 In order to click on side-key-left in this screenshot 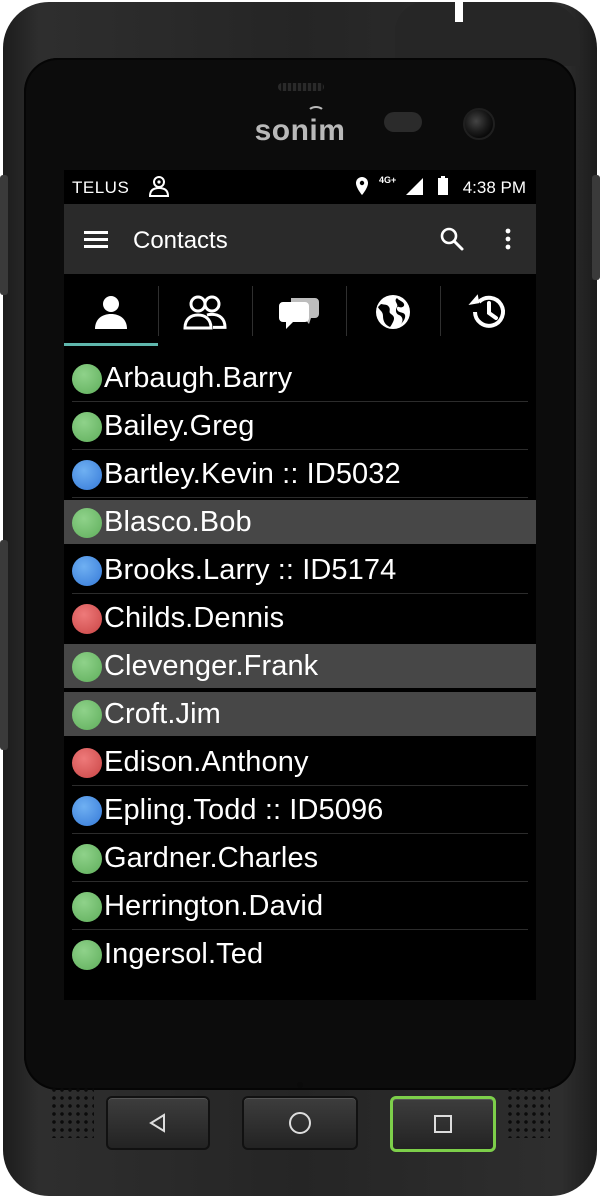, I will do `click(4, 235)`.